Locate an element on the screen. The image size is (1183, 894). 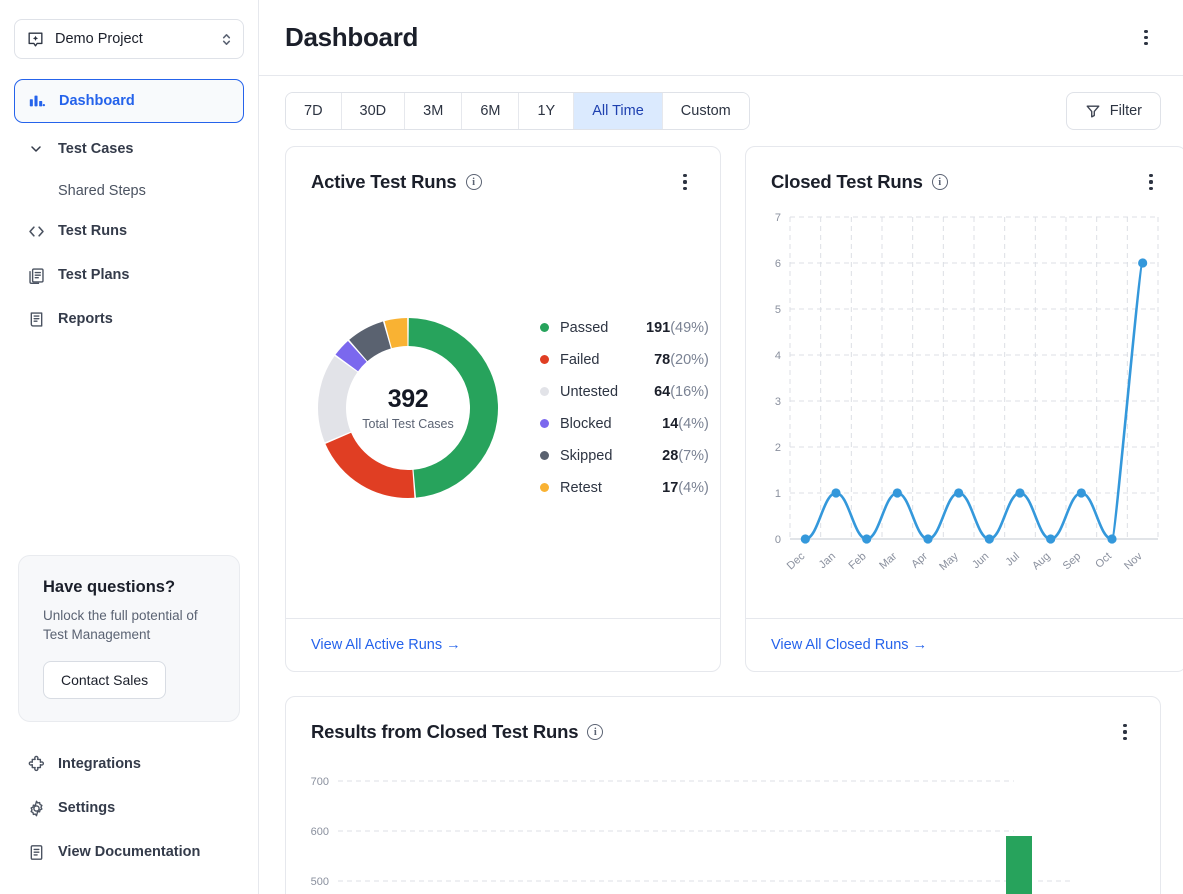
sidebar-item-settings: Settings is located at coordinates (129, 808).